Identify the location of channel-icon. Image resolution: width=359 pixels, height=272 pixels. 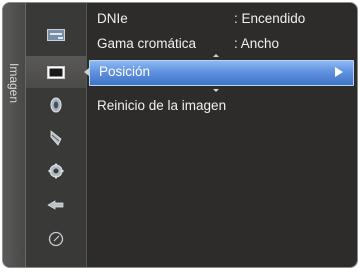
(56, 138).